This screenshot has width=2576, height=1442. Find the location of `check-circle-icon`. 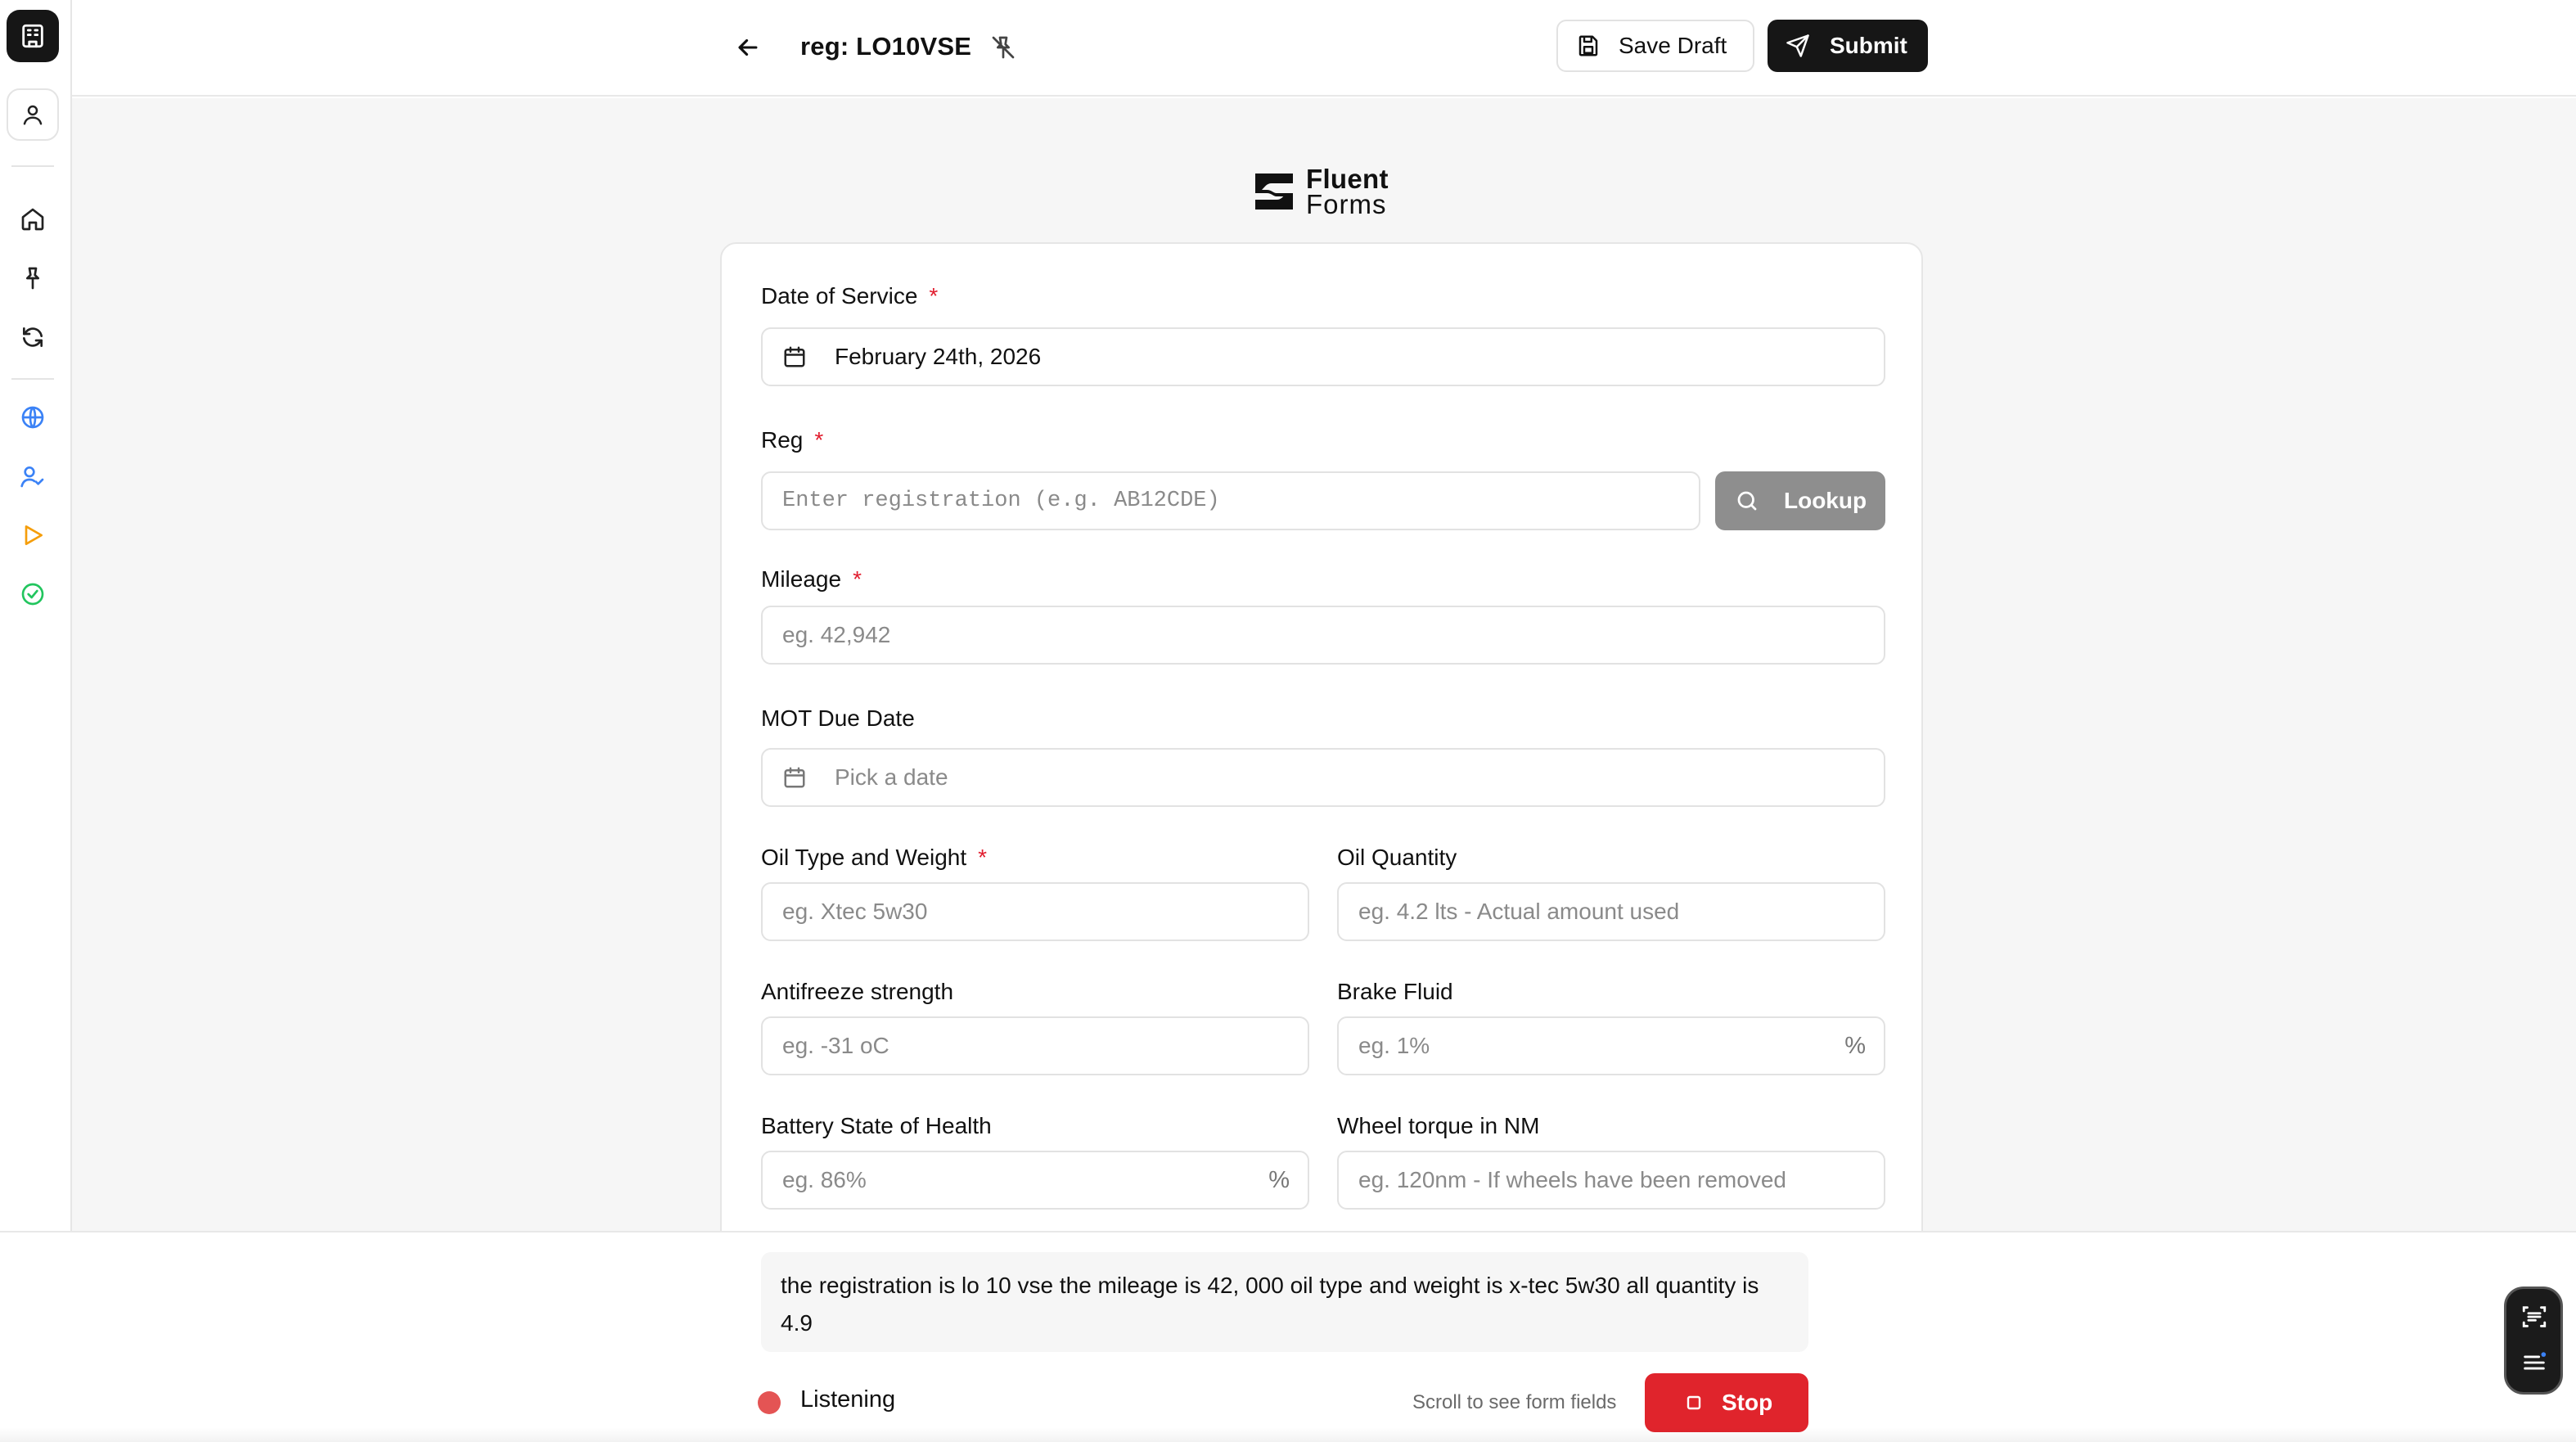

check-circle-icon is located at coordinates (32, 594).